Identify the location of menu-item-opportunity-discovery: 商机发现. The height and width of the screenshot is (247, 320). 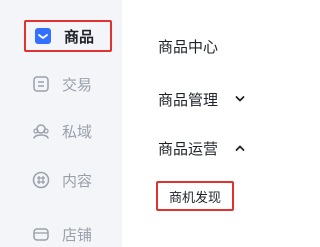
(195, 196).